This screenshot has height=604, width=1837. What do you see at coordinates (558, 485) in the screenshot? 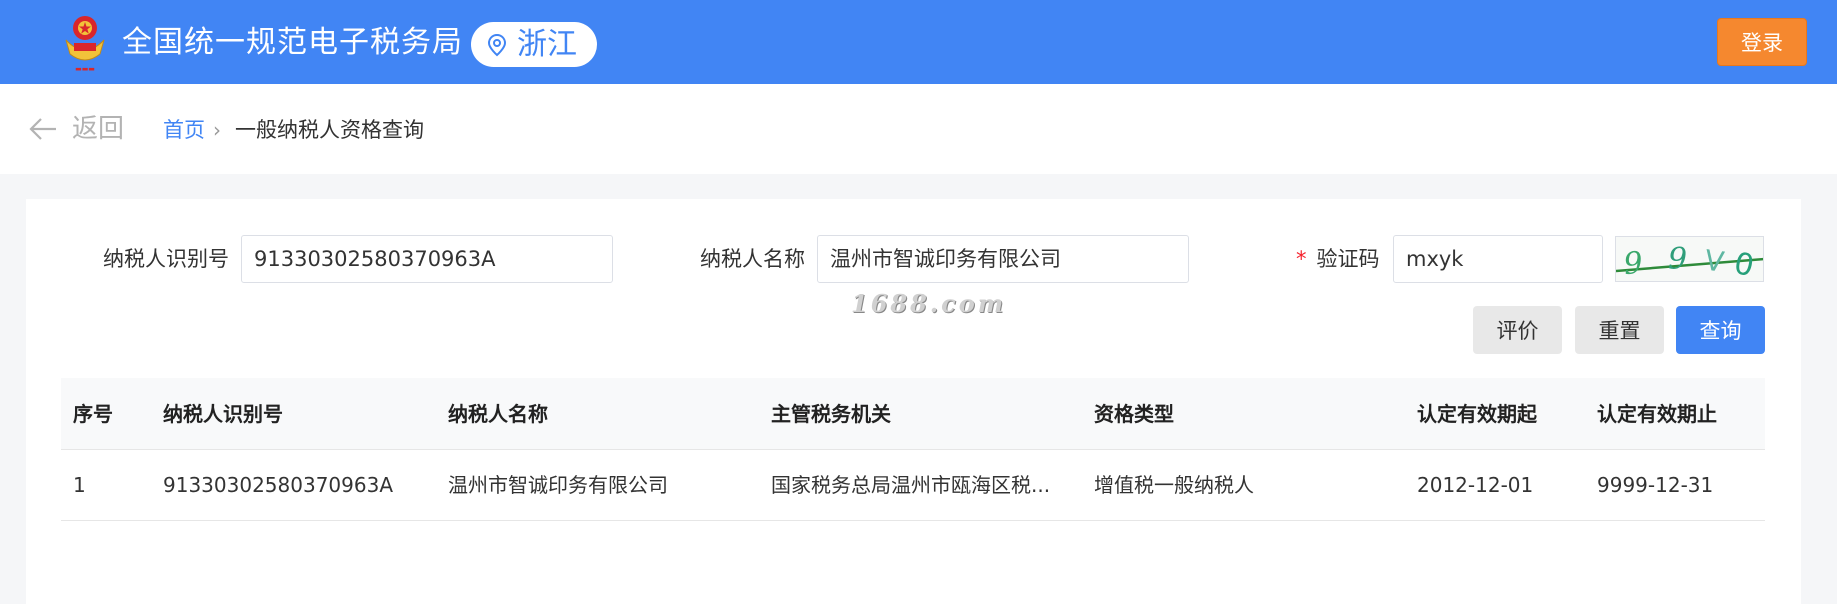
I see `cell-taxpayer-name: 温州市智诚印务有限公司` at bounding box center [558, 485].